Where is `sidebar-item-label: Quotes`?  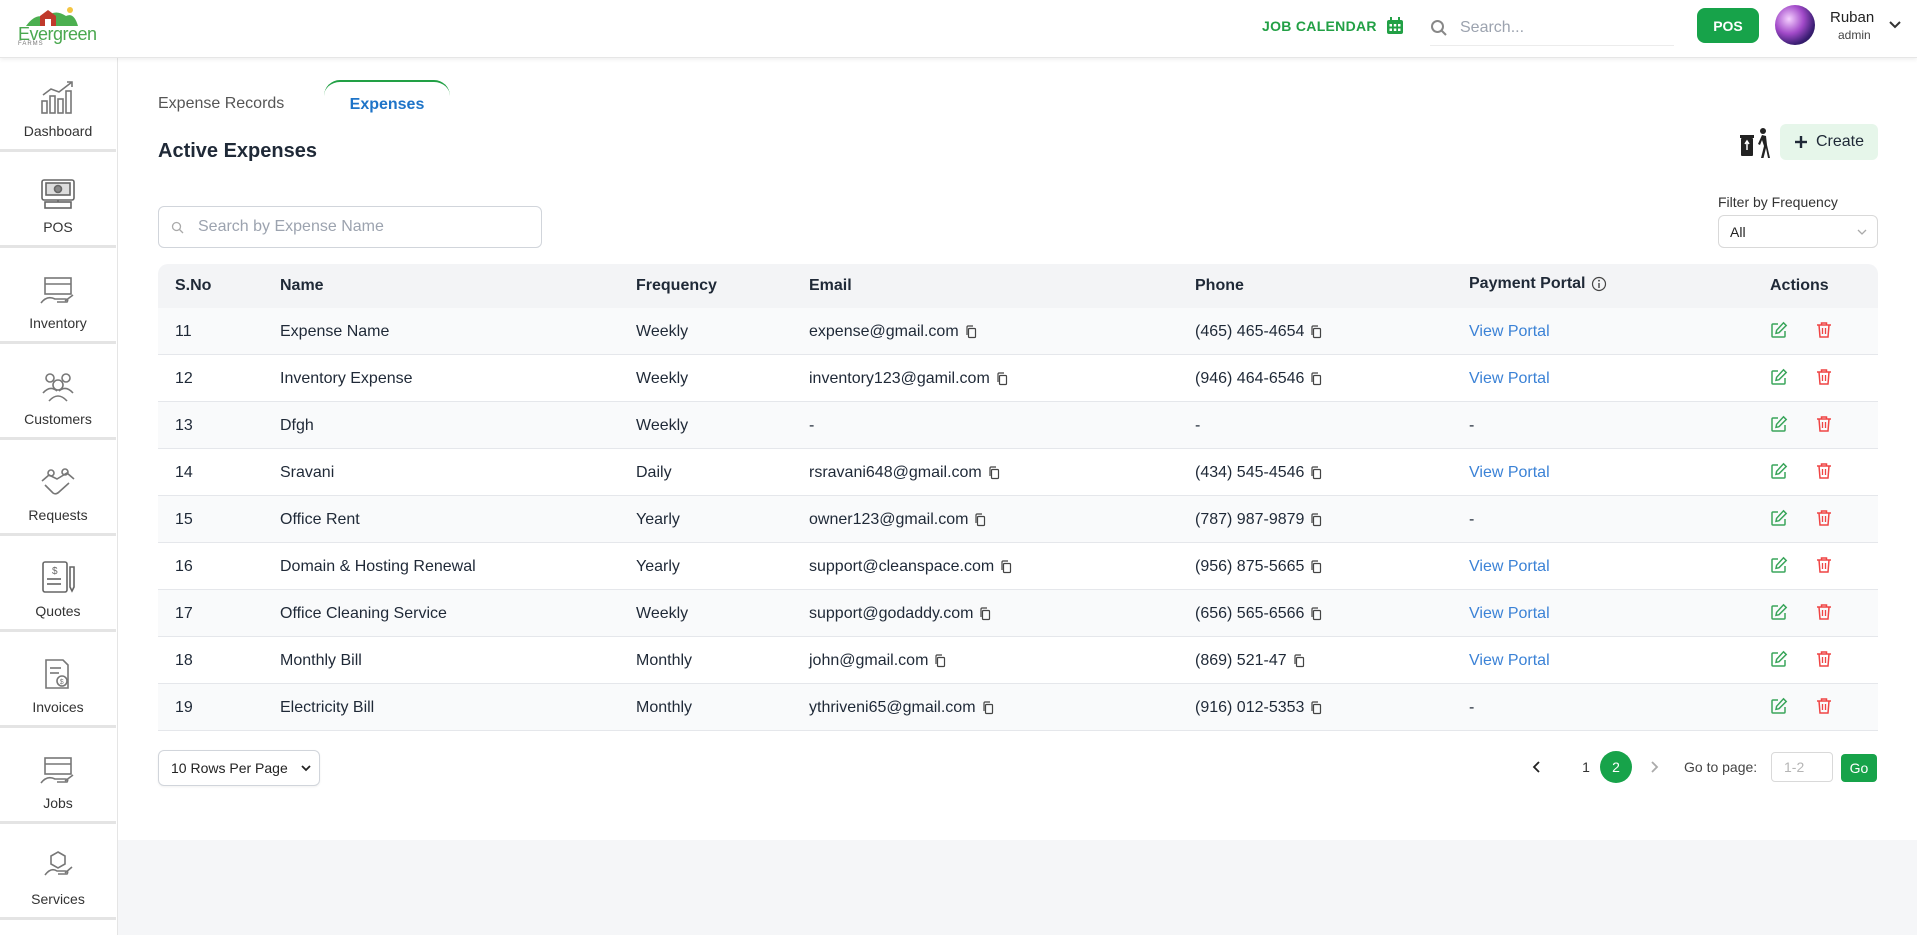
sidebar-item-label: Quotes is located at coordinates (58, 611).